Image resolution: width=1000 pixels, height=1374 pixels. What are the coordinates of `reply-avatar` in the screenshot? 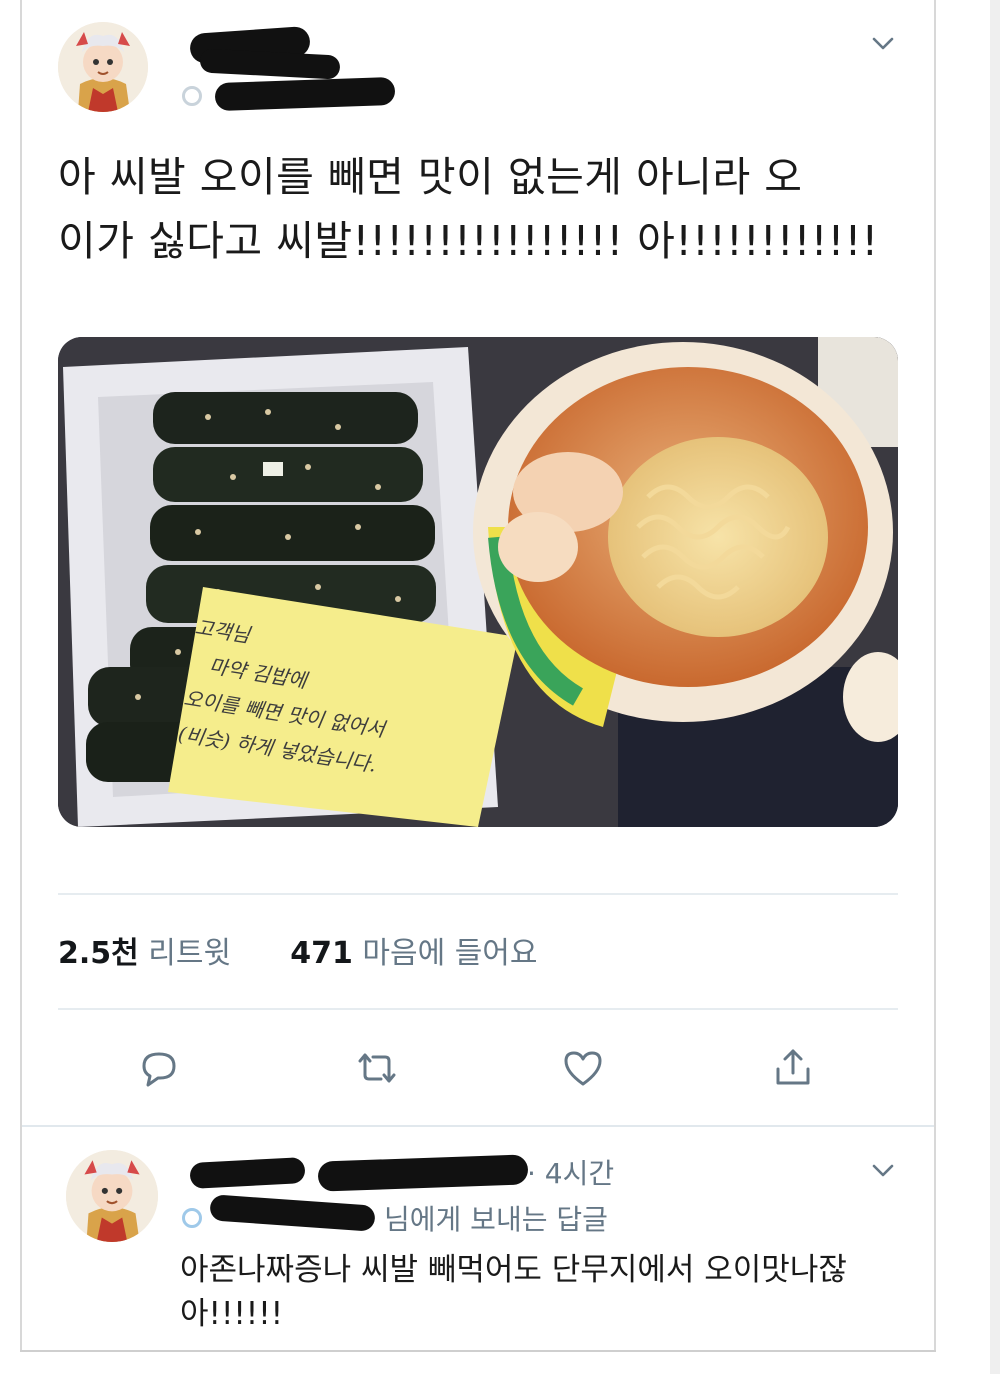 It's located at (112, 1196).